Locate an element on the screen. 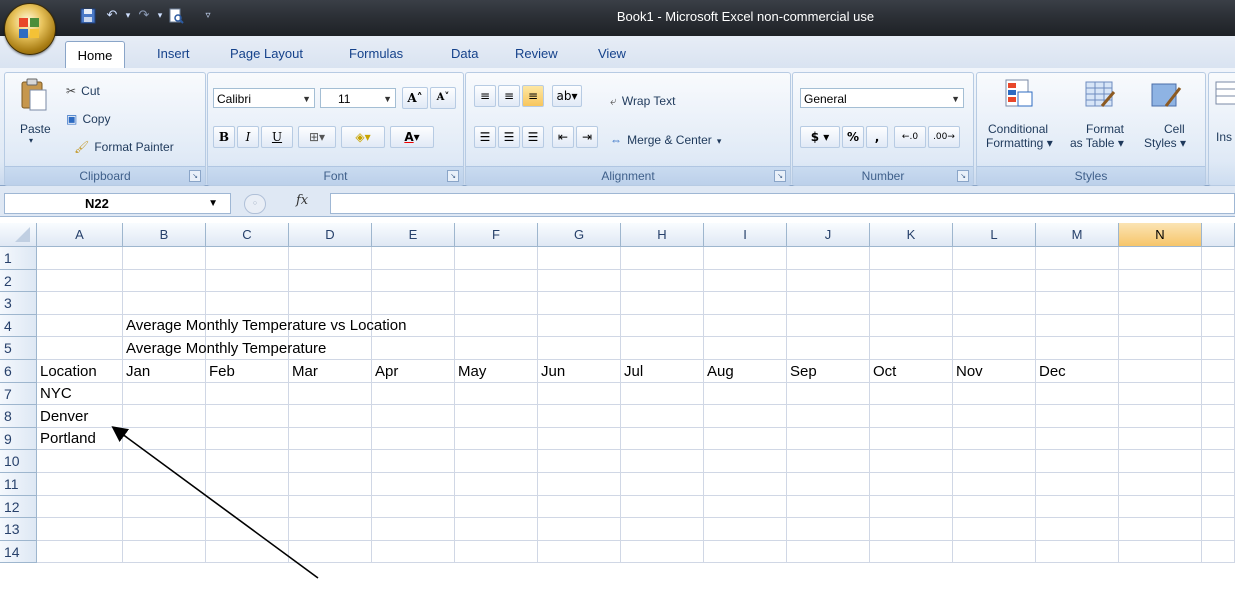  cell-g4 is located at coordinates (579, 326).